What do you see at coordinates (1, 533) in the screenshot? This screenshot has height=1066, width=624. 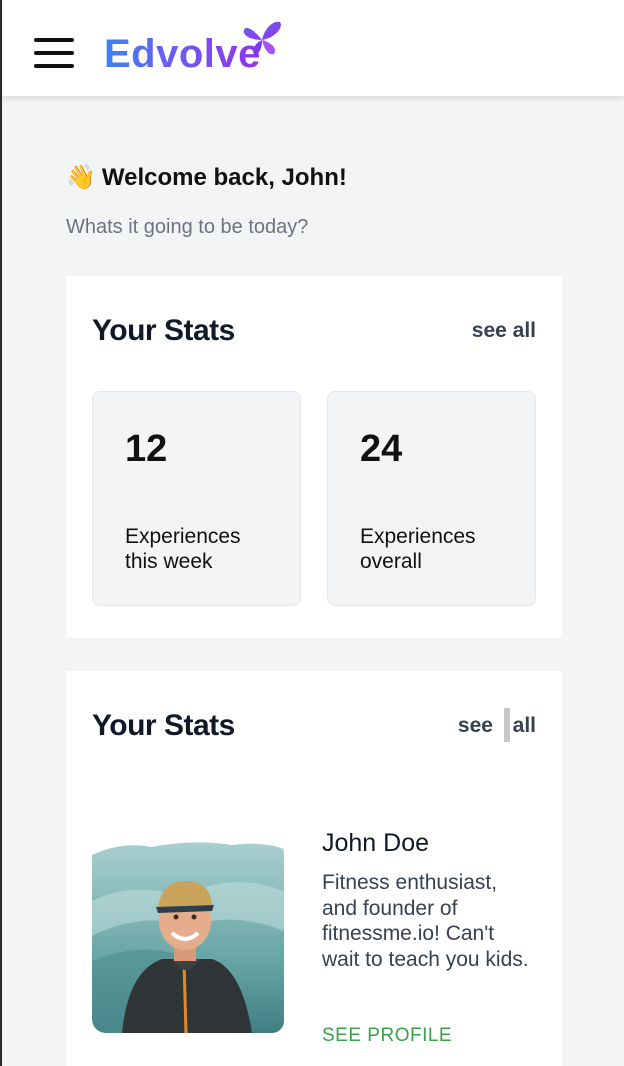 I see `window-edge` at bounding box center [1, 533].